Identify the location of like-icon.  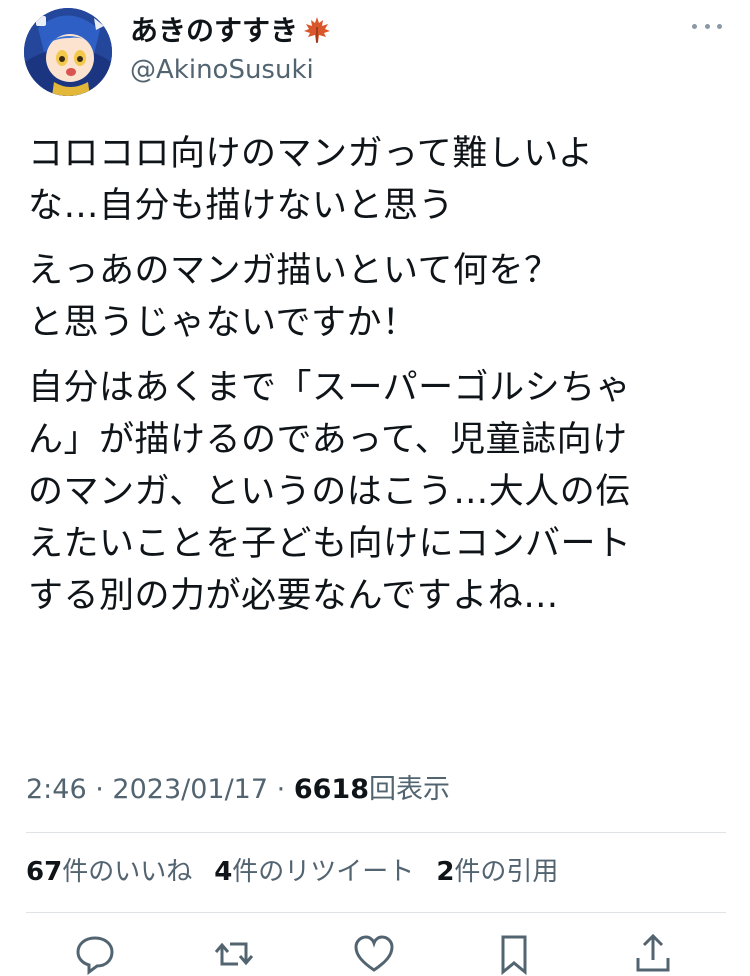
(374, 954).